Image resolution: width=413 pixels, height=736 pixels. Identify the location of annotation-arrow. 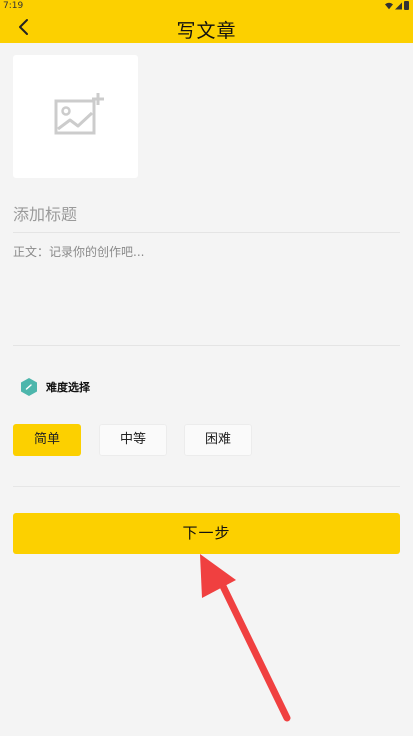
(245, 638).